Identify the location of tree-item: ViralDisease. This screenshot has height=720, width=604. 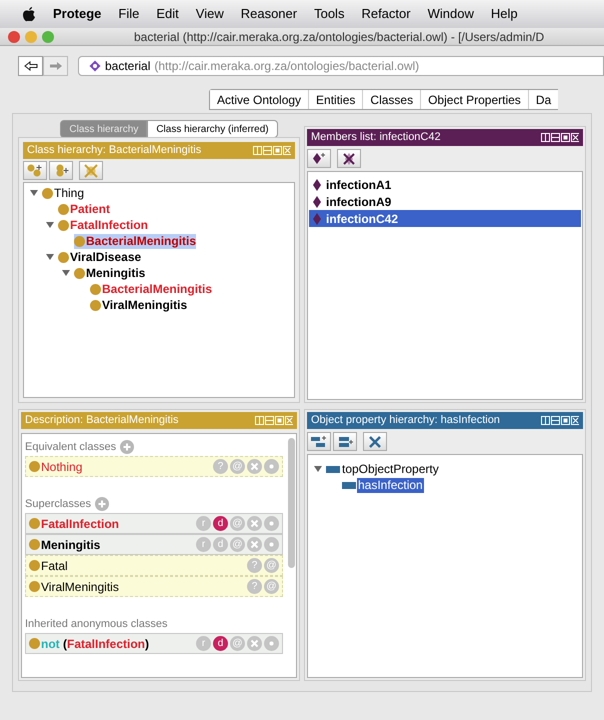
(100, 257).